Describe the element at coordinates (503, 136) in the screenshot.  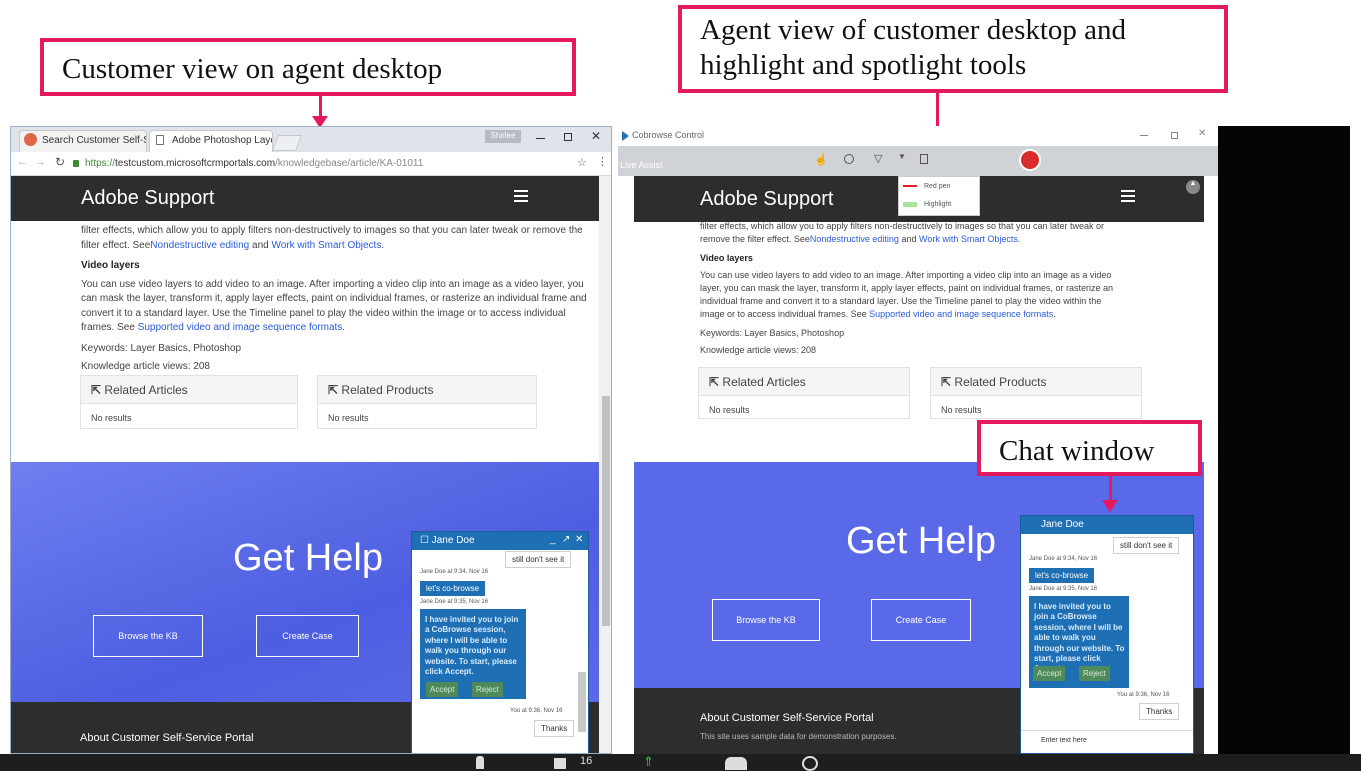
I see `profile-badge: Shirlee` at that location.